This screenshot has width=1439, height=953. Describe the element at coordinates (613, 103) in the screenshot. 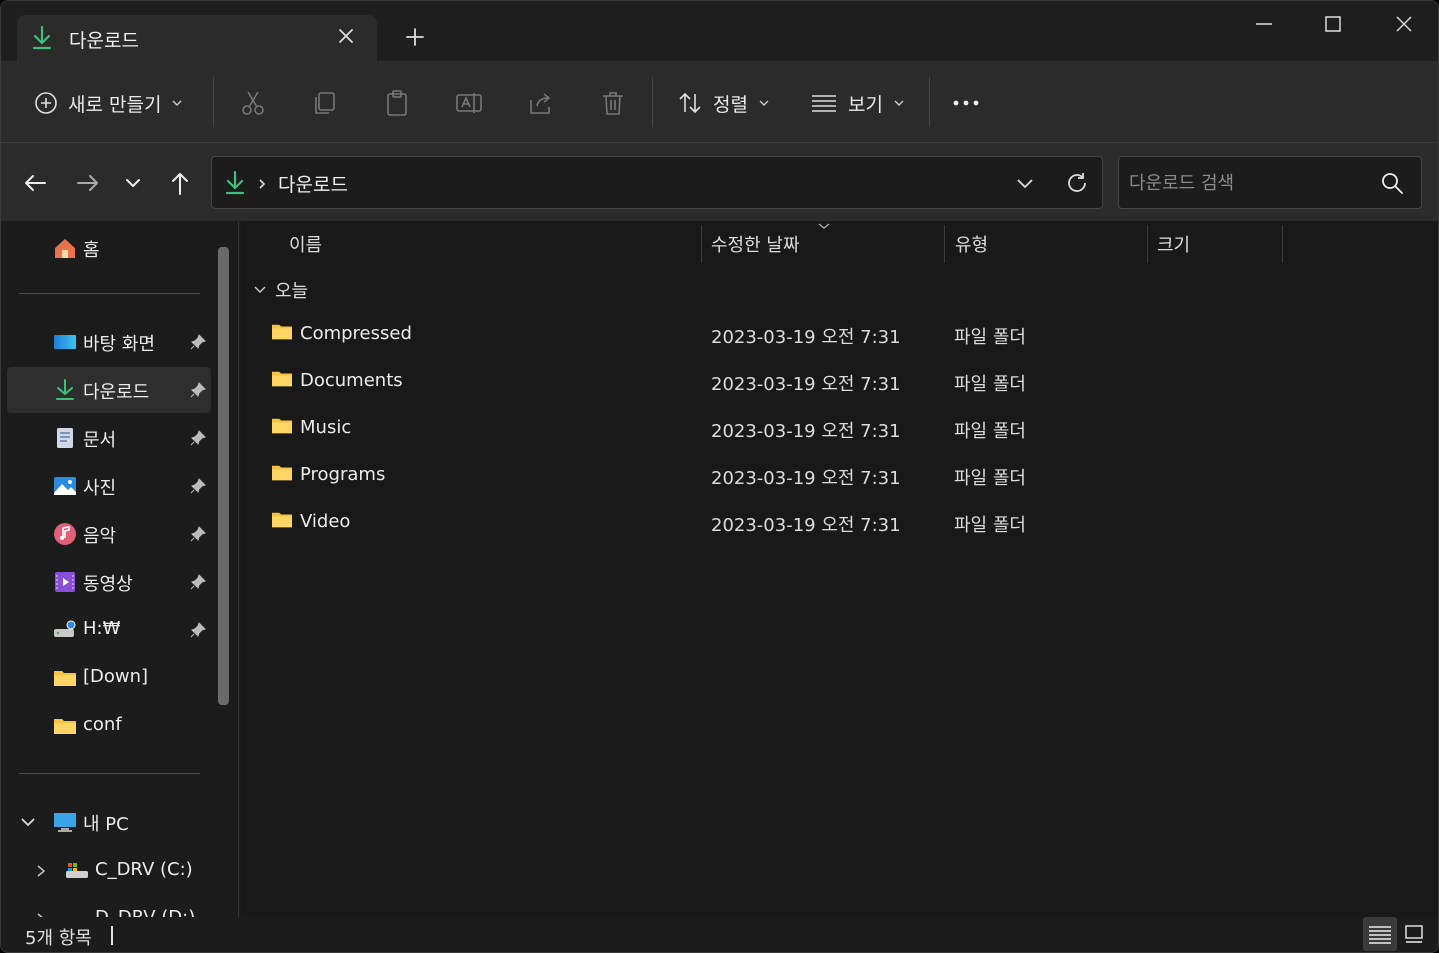

I see `delete-icon` at that location.